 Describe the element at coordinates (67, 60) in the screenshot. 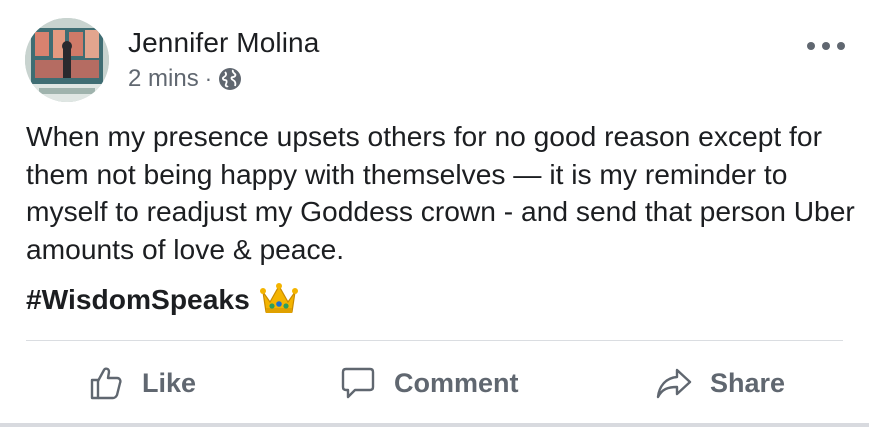

I see `avatar` at that location.